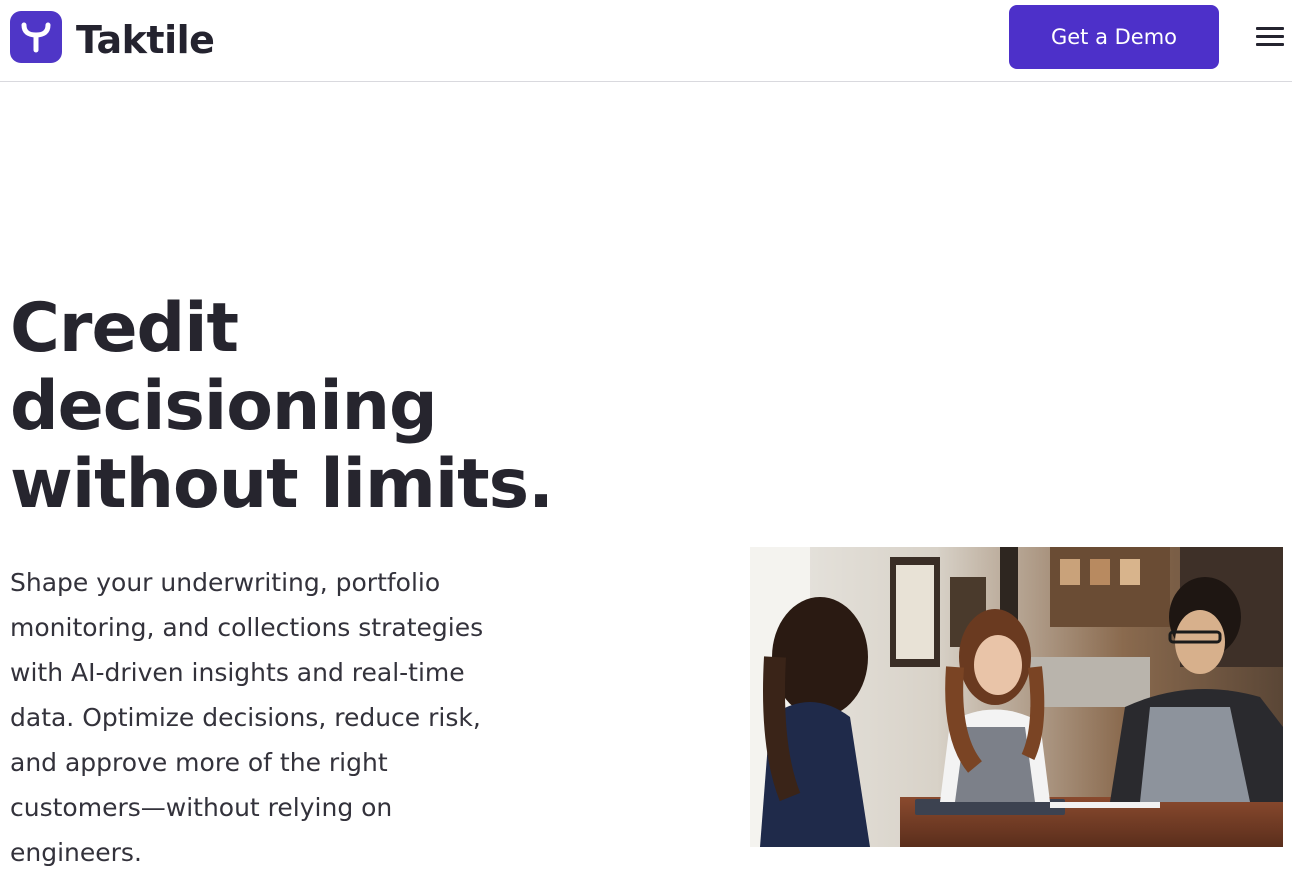  What do you see at coordinates (225, 582) in the screenshot?
I see `hero-description-line: Shape your underwriting, portfolio` at bounding box center [225, 582].